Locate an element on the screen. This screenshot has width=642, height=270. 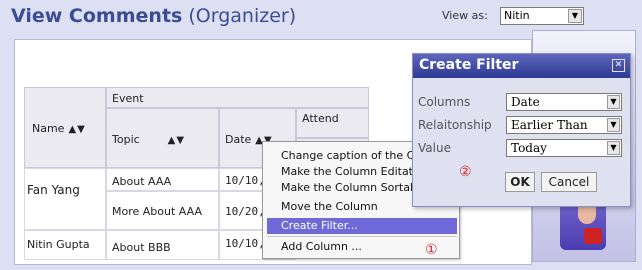
value-value: Today is located at coordinates (529, 148).